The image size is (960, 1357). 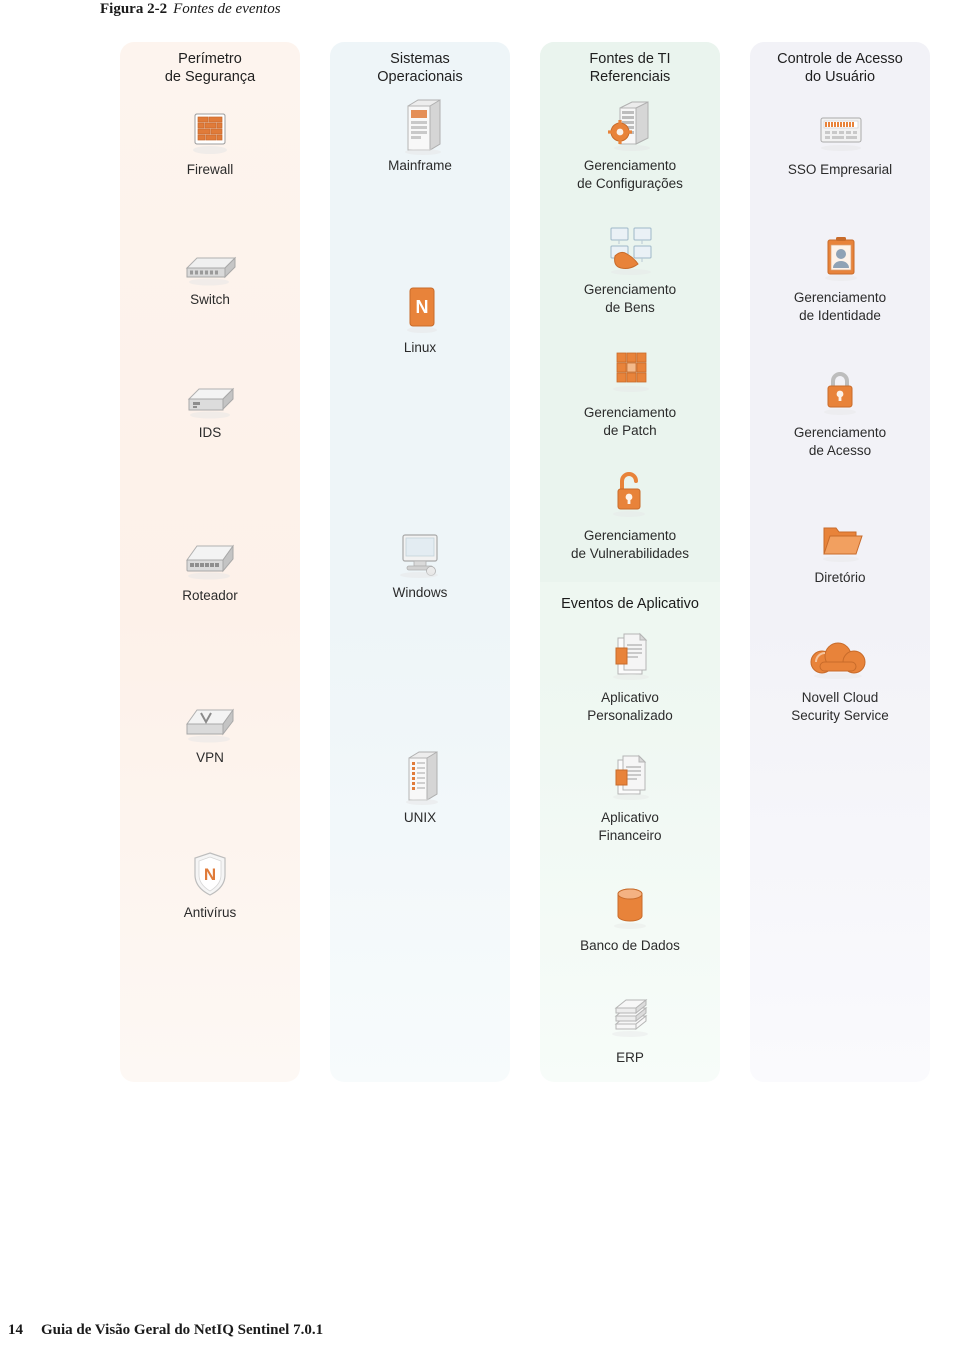 What do you see at coordinates (134, 9) in the screenshot?
I see `figure-number: Figura 2-2` at bounding box center [134, 9].